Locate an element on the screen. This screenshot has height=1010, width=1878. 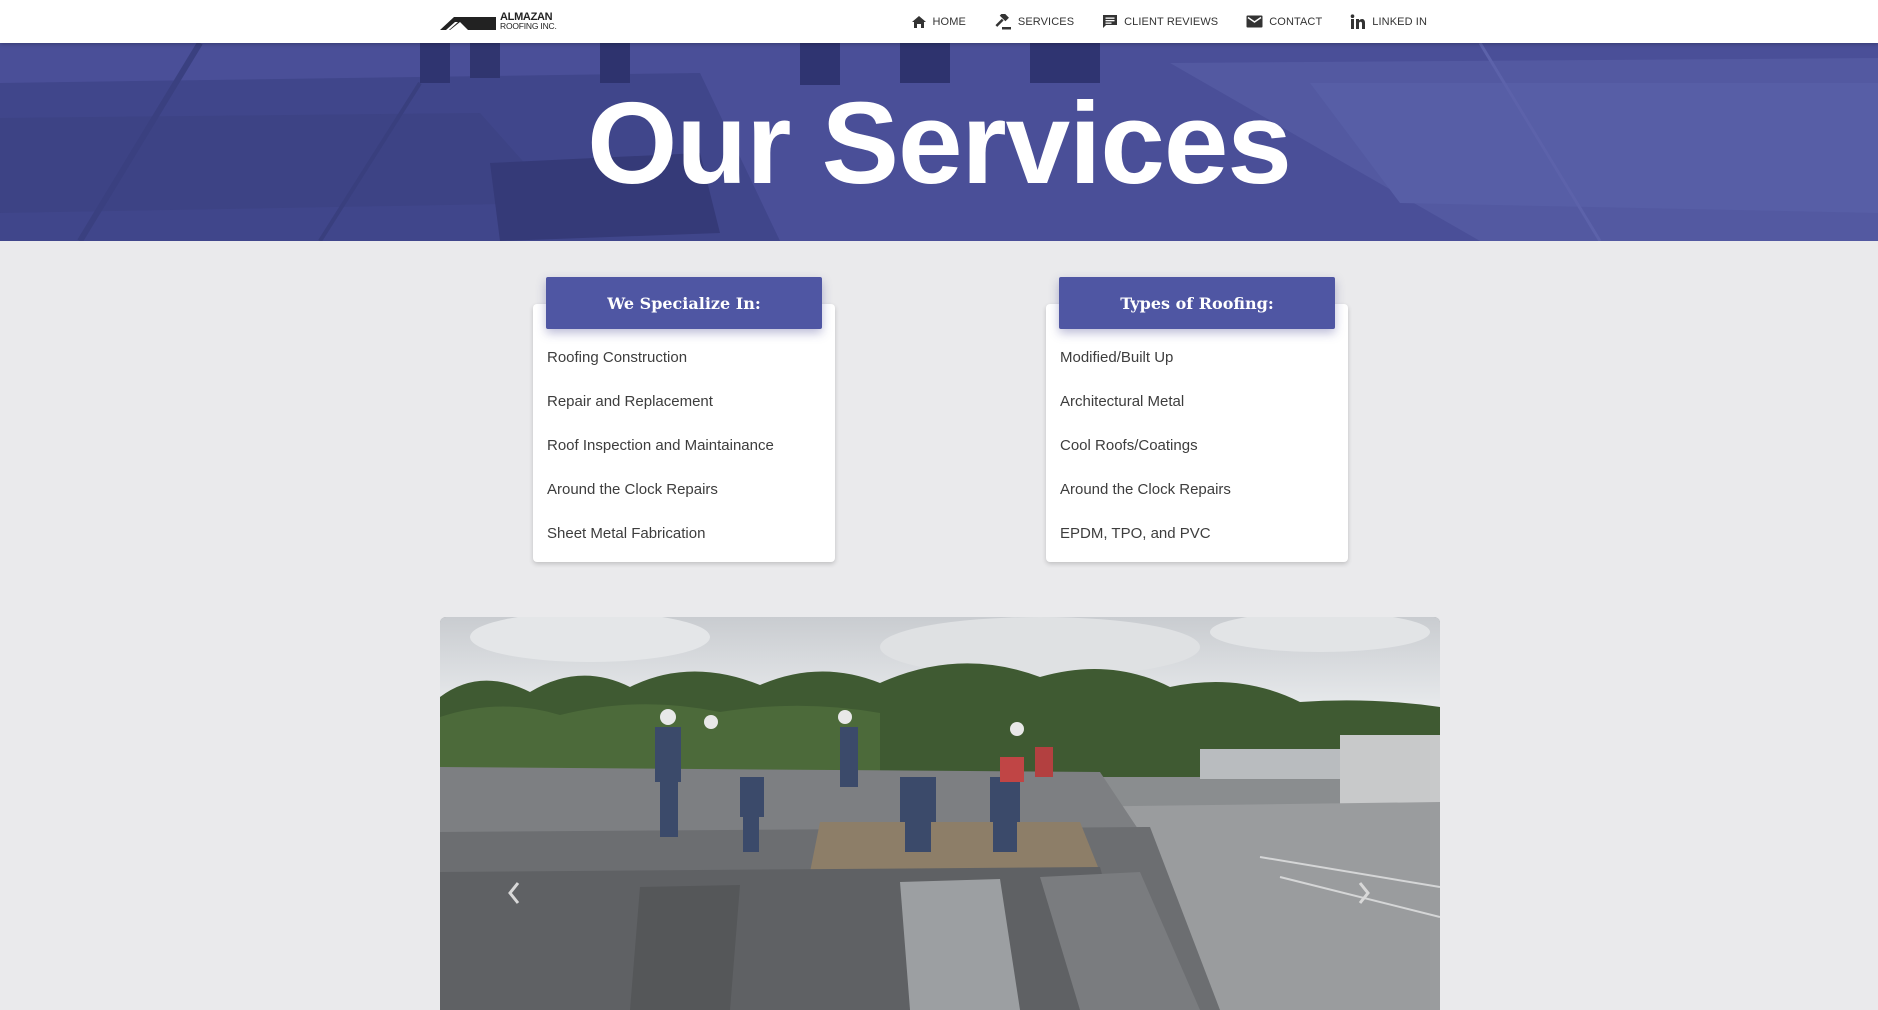
nav-linkedin: LINKED IN is located at coordinates (1388, 21).